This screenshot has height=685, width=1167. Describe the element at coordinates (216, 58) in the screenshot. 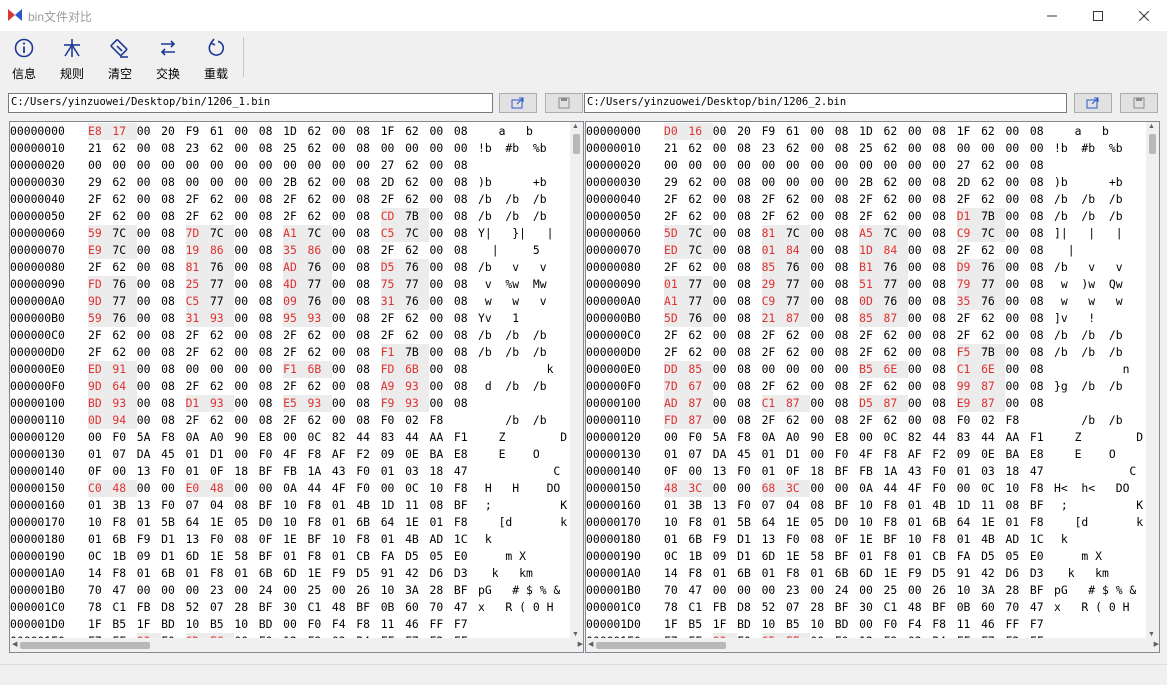

I see `reload-button: 重载` at that location.